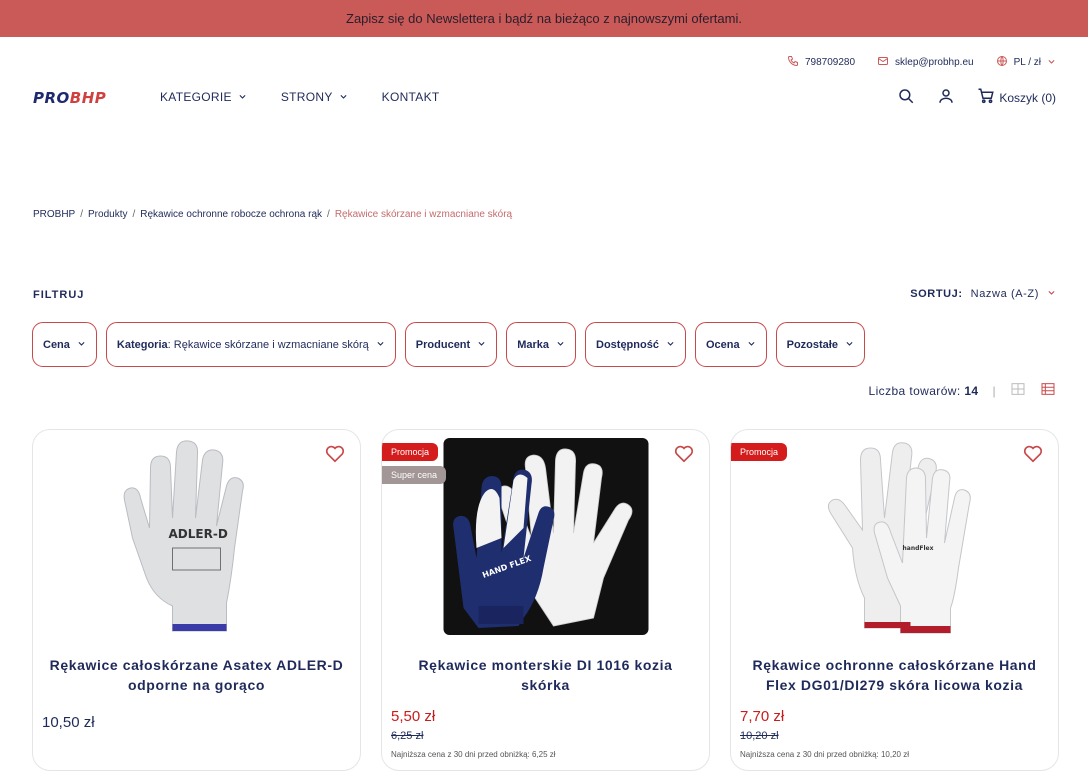 The width and height of the screenshot is (1088, 781). Describe the element at coordinates (414, 475) in the screenshot. I see `super-price-badge: Super cena` at that location.